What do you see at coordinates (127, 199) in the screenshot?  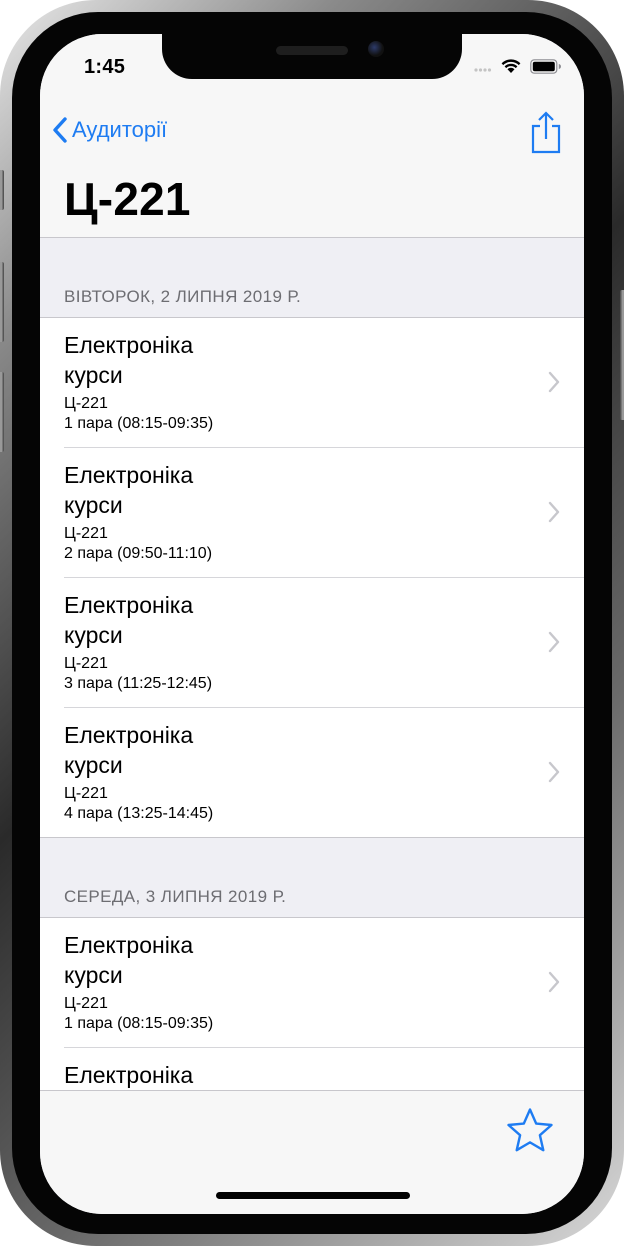 I see `page-title: Ц-221` at bounding box center [127, 199].